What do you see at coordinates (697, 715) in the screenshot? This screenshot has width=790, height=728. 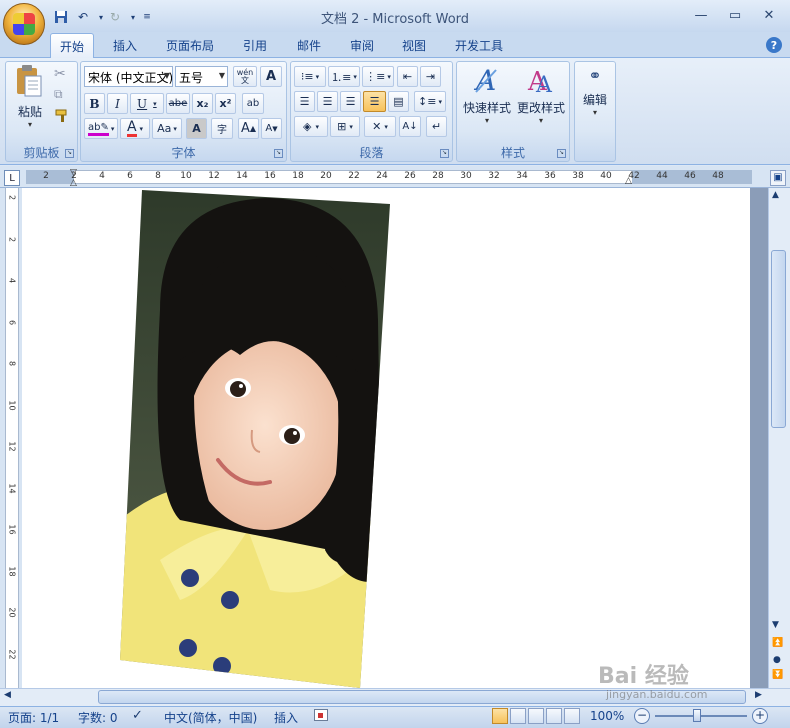 I see `zoom-slider-knob` at bounding box center [697, 715].